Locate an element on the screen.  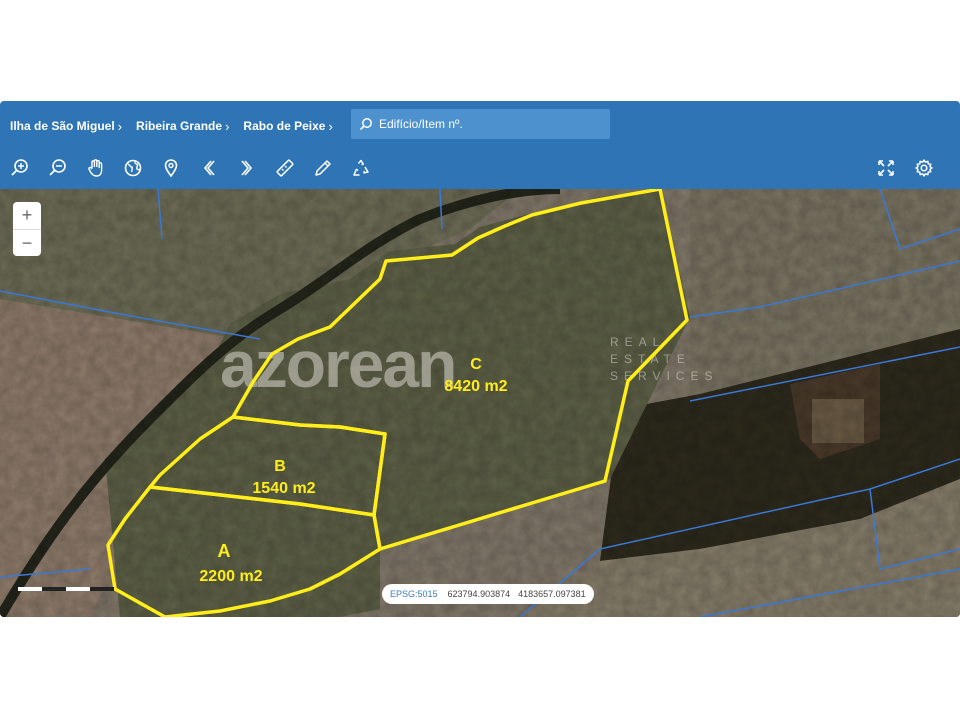
watermark-tag-1: REAL is located at coordinates (637, 342).